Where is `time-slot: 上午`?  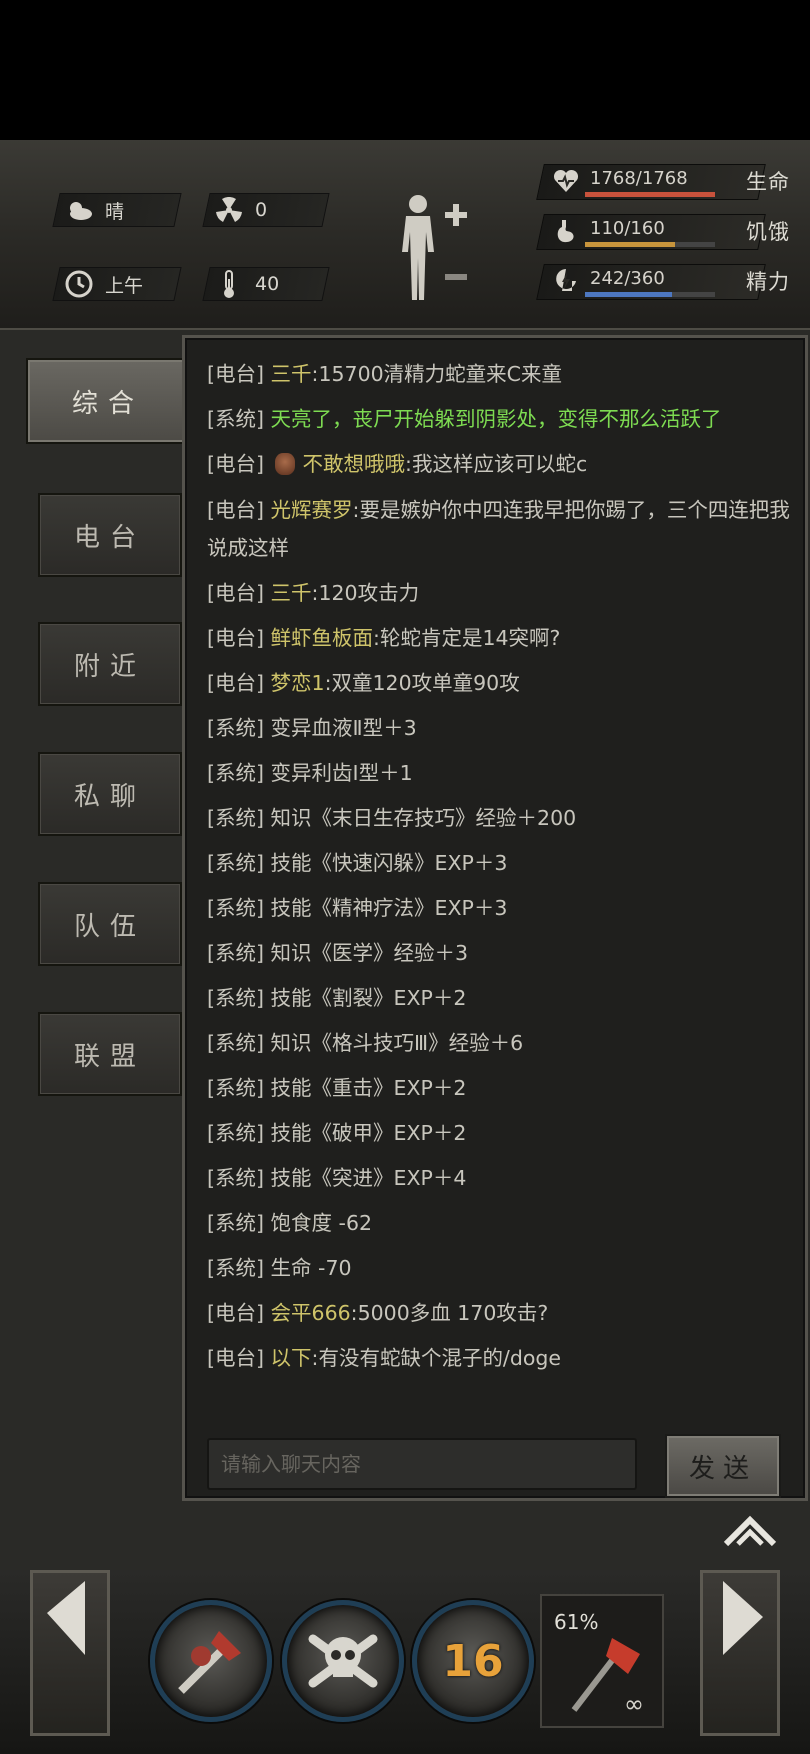
time-slot: 上午 is located at coordinates (117, 284).